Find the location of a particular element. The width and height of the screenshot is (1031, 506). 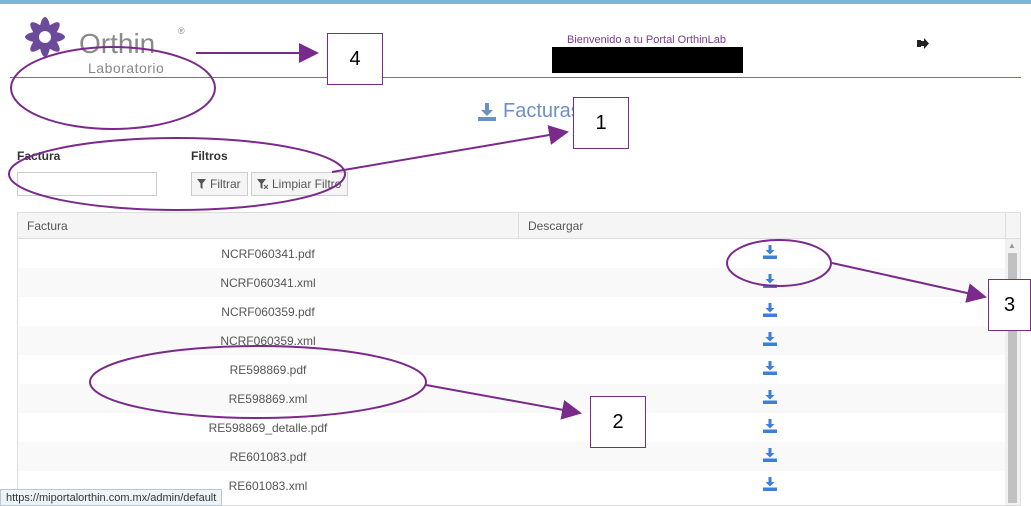

annotation-label-3: 3 is located at coordinates (1009, 305).